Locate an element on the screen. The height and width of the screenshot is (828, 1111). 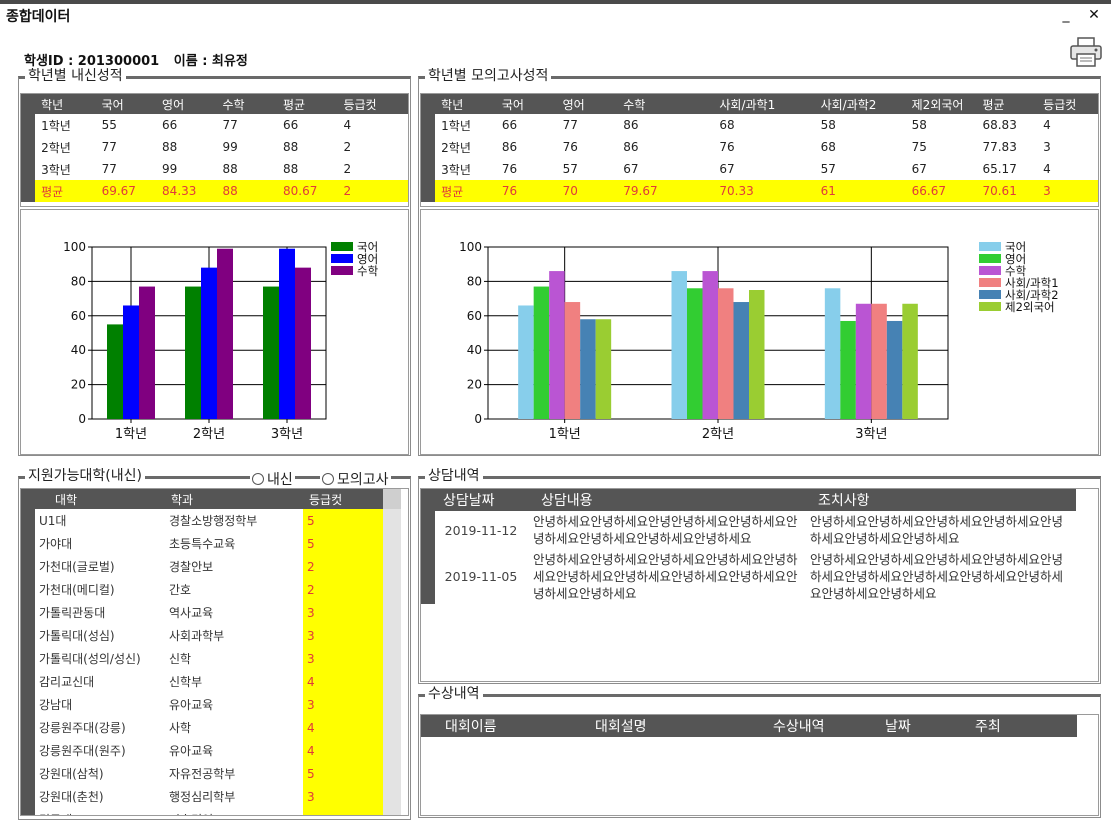
bar-수학-1학년 is located at coordinates (557, 345).